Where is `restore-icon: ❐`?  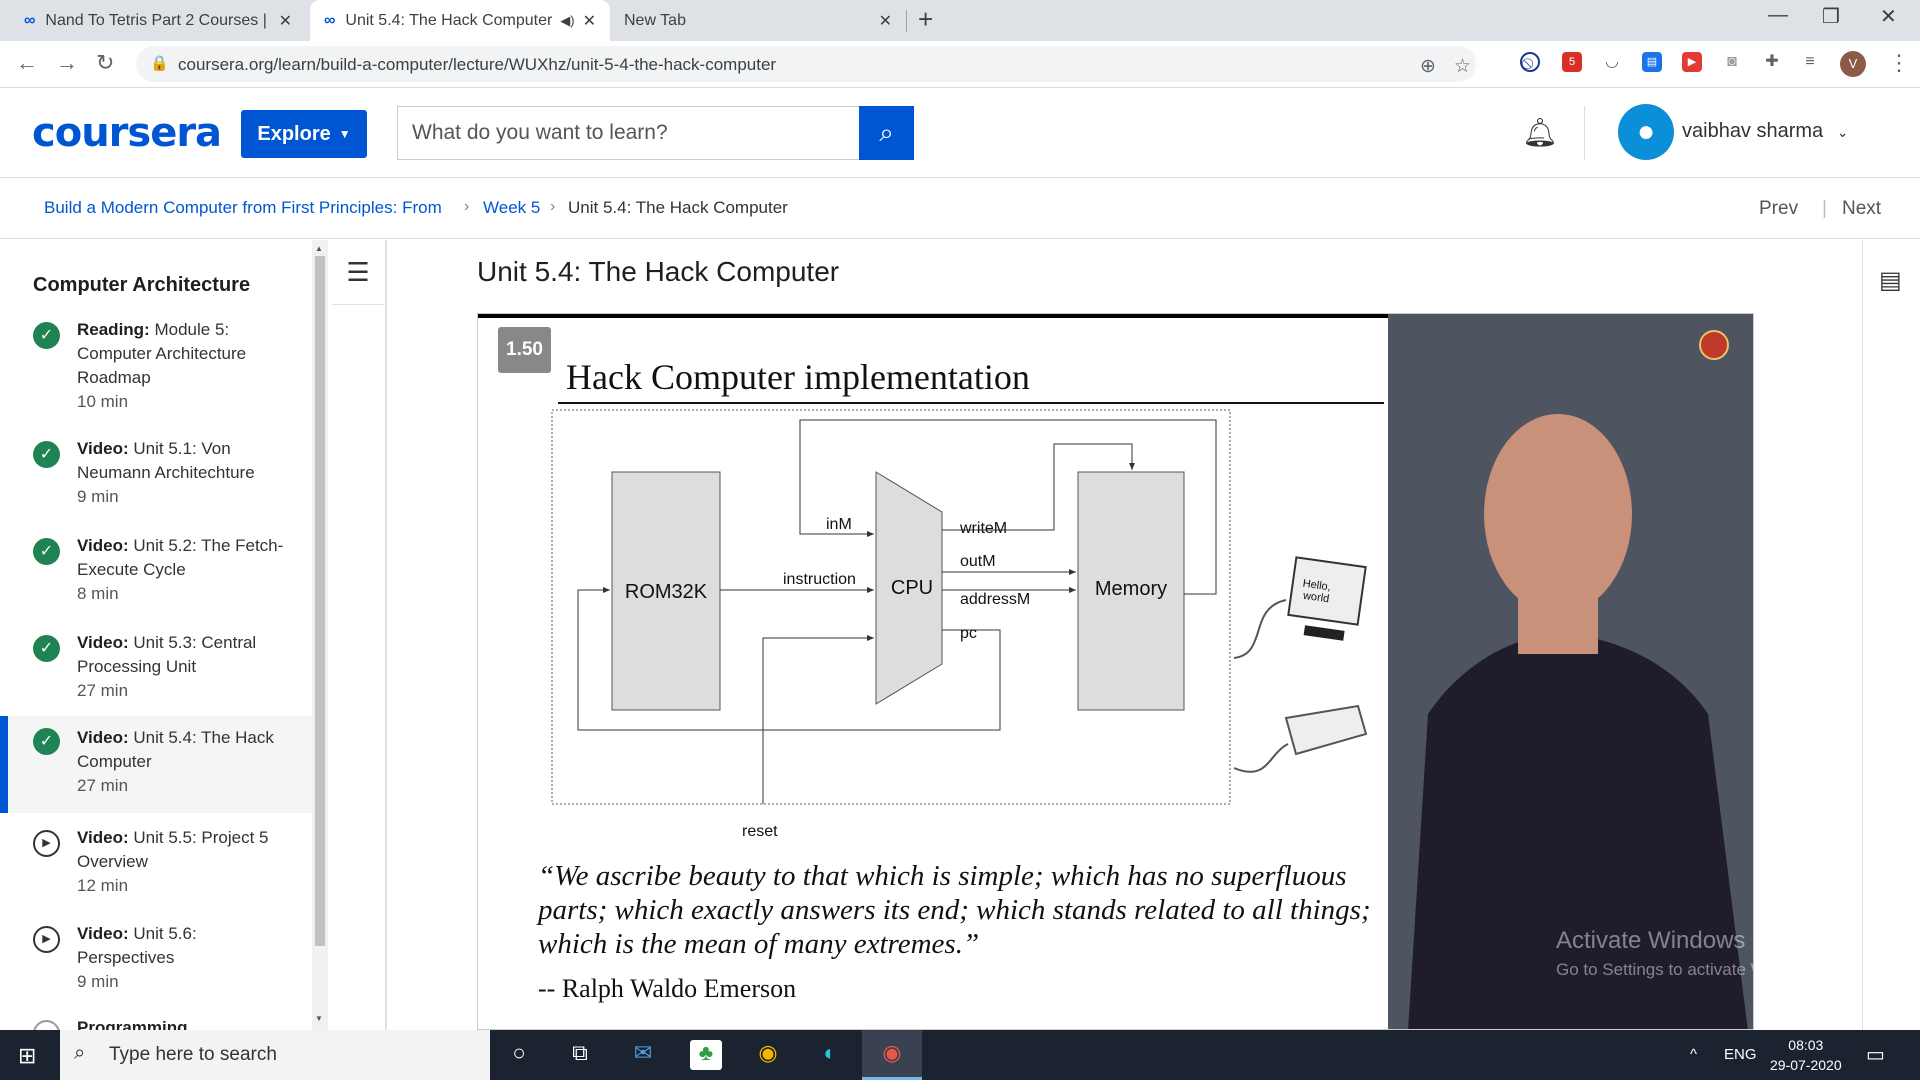 restore-icon: ❐ is located at coordinates (1831, 16).